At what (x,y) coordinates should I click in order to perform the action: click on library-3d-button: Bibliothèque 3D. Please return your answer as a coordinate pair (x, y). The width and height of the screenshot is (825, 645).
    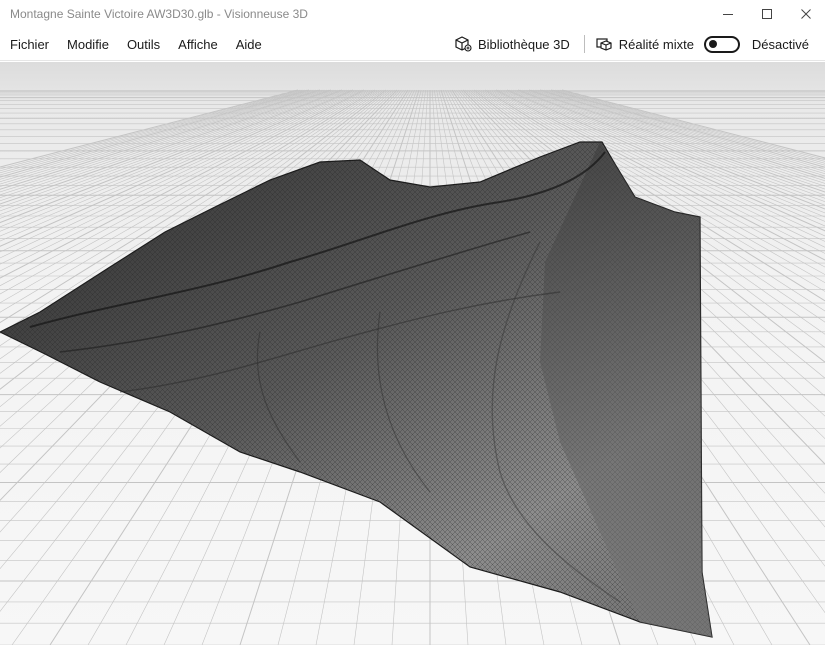
    Looking at the image, I should click on (512, 44).